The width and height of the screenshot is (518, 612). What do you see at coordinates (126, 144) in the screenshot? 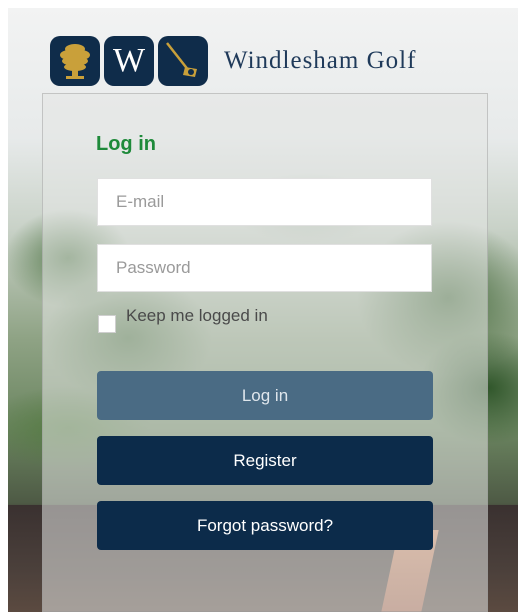
I see `login-title: Log in` at bounding box center [126, 144].